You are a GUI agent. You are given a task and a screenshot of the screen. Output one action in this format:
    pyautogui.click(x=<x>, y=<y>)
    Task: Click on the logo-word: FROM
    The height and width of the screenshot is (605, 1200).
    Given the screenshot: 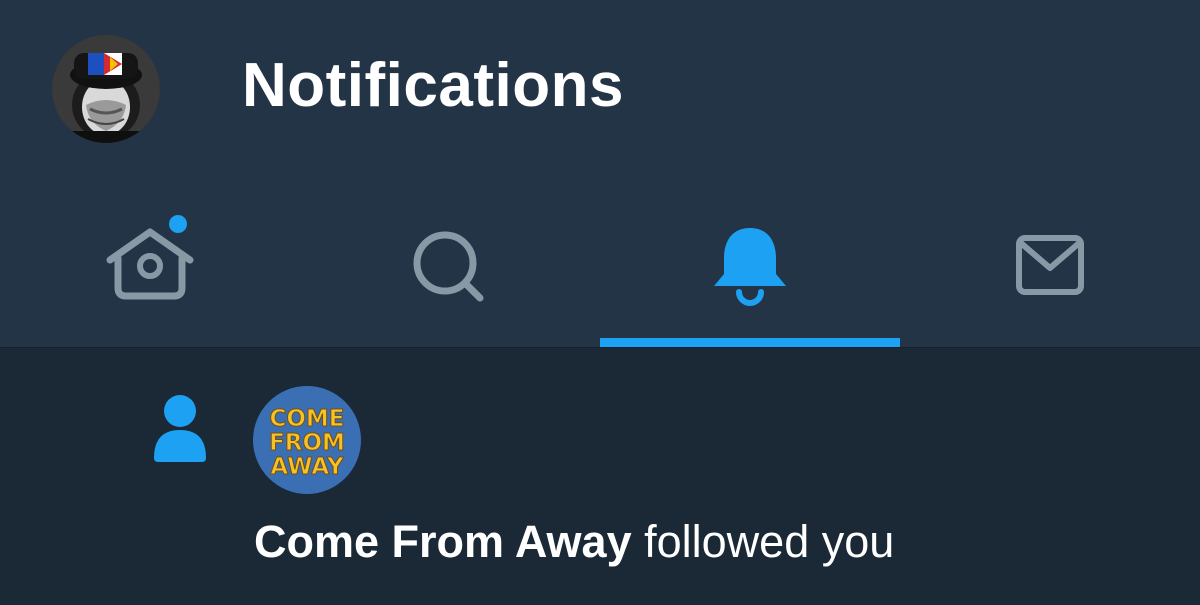 What is the action you would take?
    pyautogui.click(x=307, y=443)
    